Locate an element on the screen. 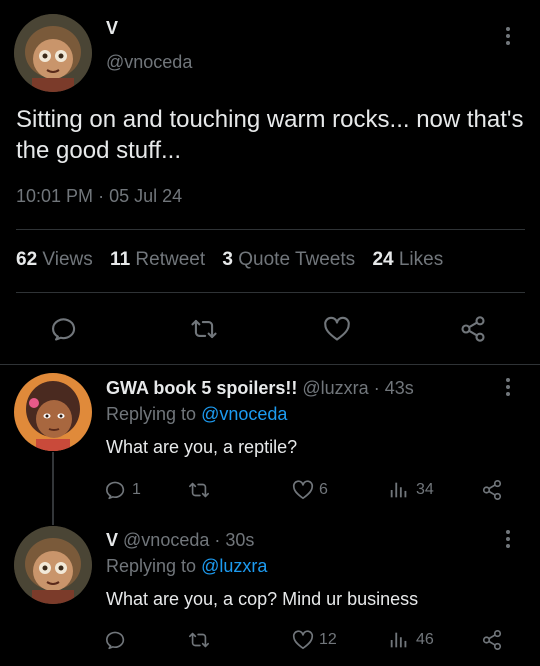  replying-to: Replying to @vnoceda is located at coordinates (196, 414).